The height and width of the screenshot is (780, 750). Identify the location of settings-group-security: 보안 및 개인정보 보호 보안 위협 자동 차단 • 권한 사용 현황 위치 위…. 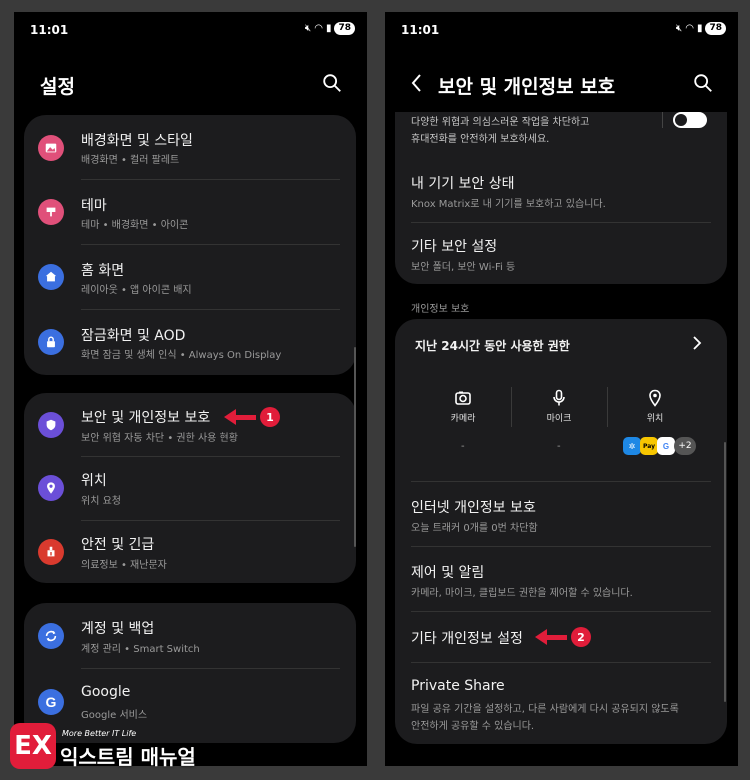
(190, 488).